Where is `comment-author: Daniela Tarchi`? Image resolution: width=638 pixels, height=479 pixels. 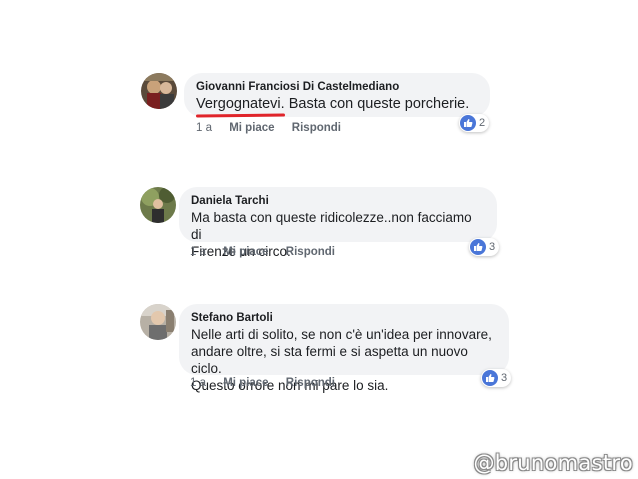
comment-author: Daniela Tarchi is located at coordinates (338, 201).